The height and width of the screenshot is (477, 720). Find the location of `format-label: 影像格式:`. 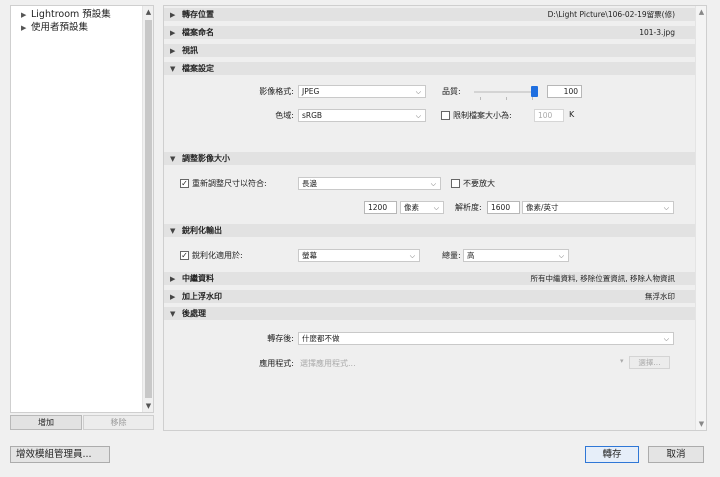

format-label: 影像格式: is located at coordinates (276, 91).